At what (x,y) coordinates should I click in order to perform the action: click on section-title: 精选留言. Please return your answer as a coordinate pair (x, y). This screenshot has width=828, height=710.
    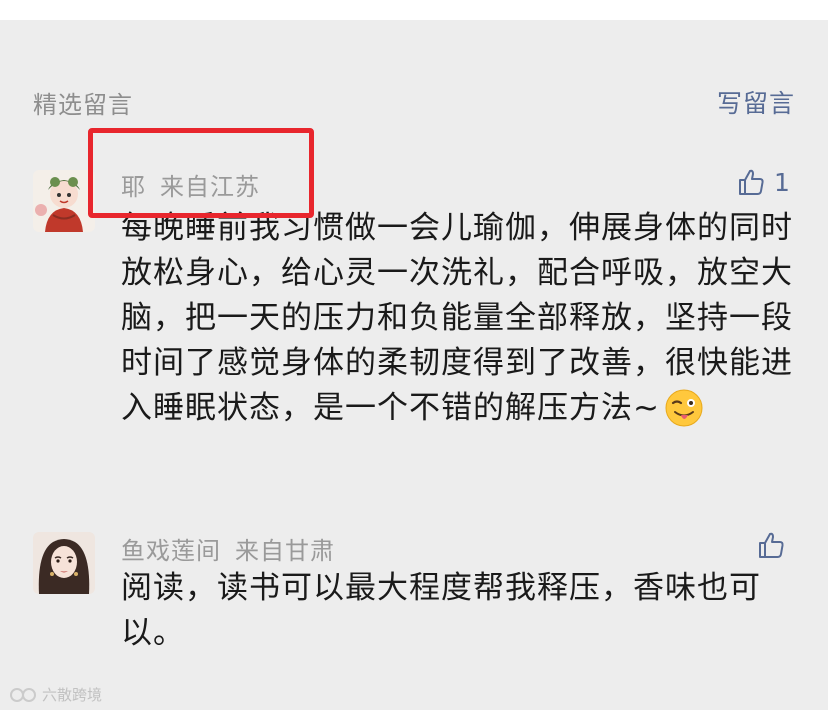
    Looking at the image, I should click on (83, 104).